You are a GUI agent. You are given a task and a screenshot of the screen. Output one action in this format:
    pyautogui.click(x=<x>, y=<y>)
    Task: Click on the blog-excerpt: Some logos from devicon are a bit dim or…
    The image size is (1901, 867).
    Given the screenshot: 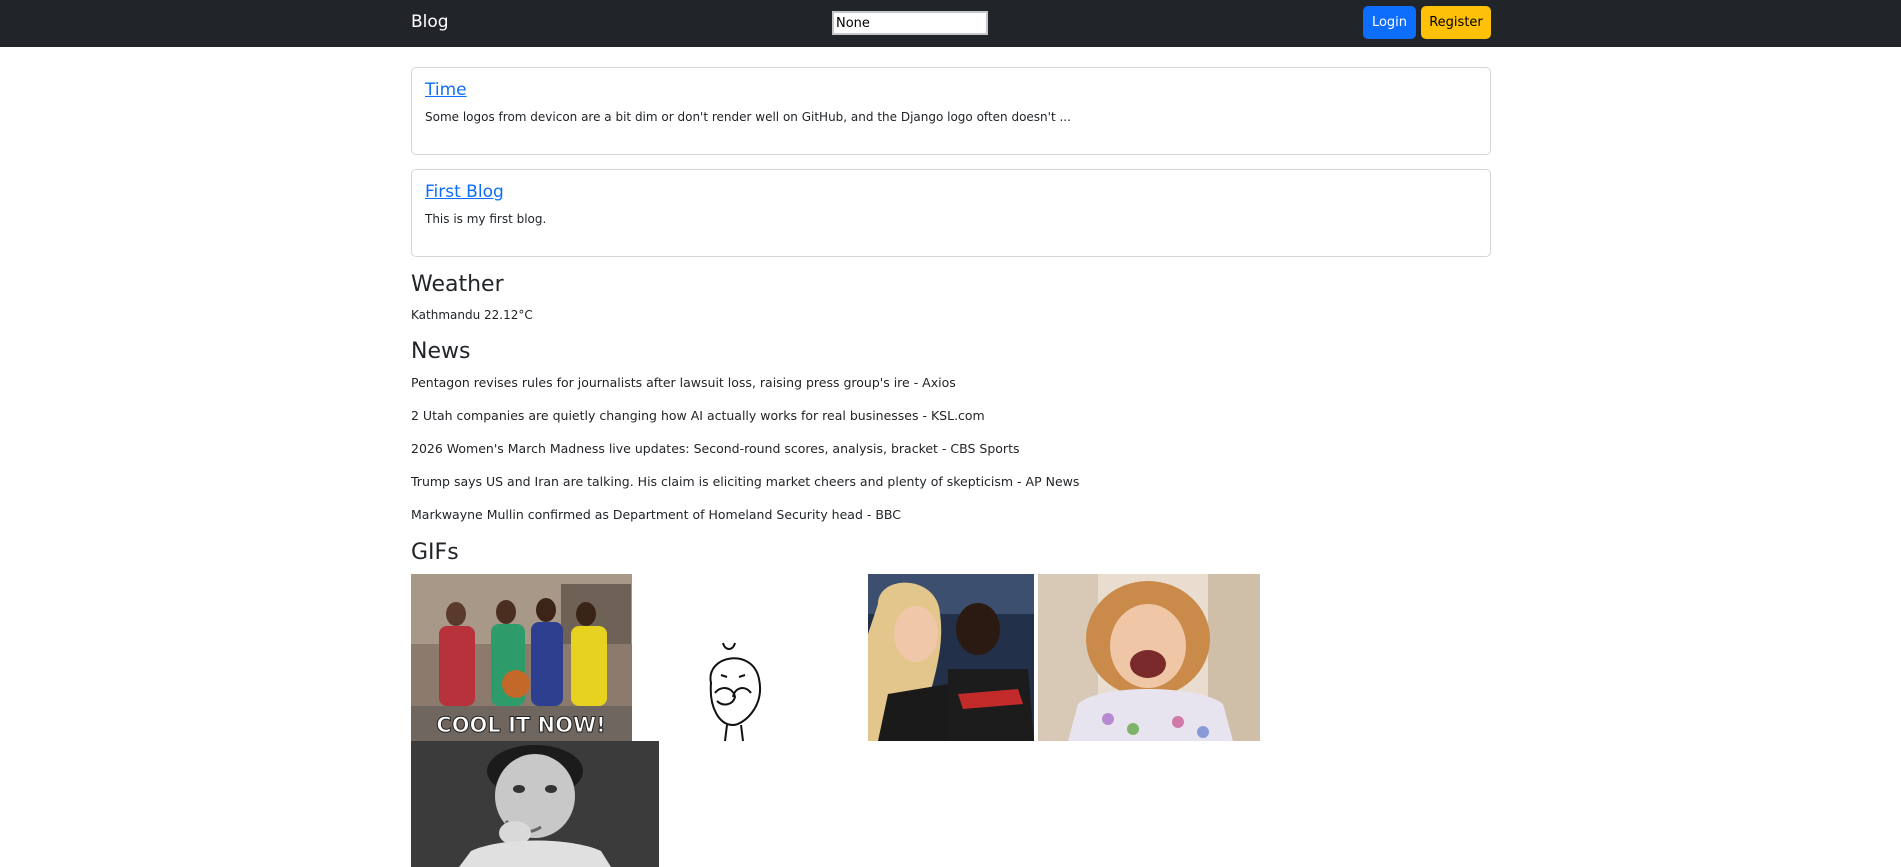 What is the action you would take?
    pyautogui.click(x=748, y=117)
    